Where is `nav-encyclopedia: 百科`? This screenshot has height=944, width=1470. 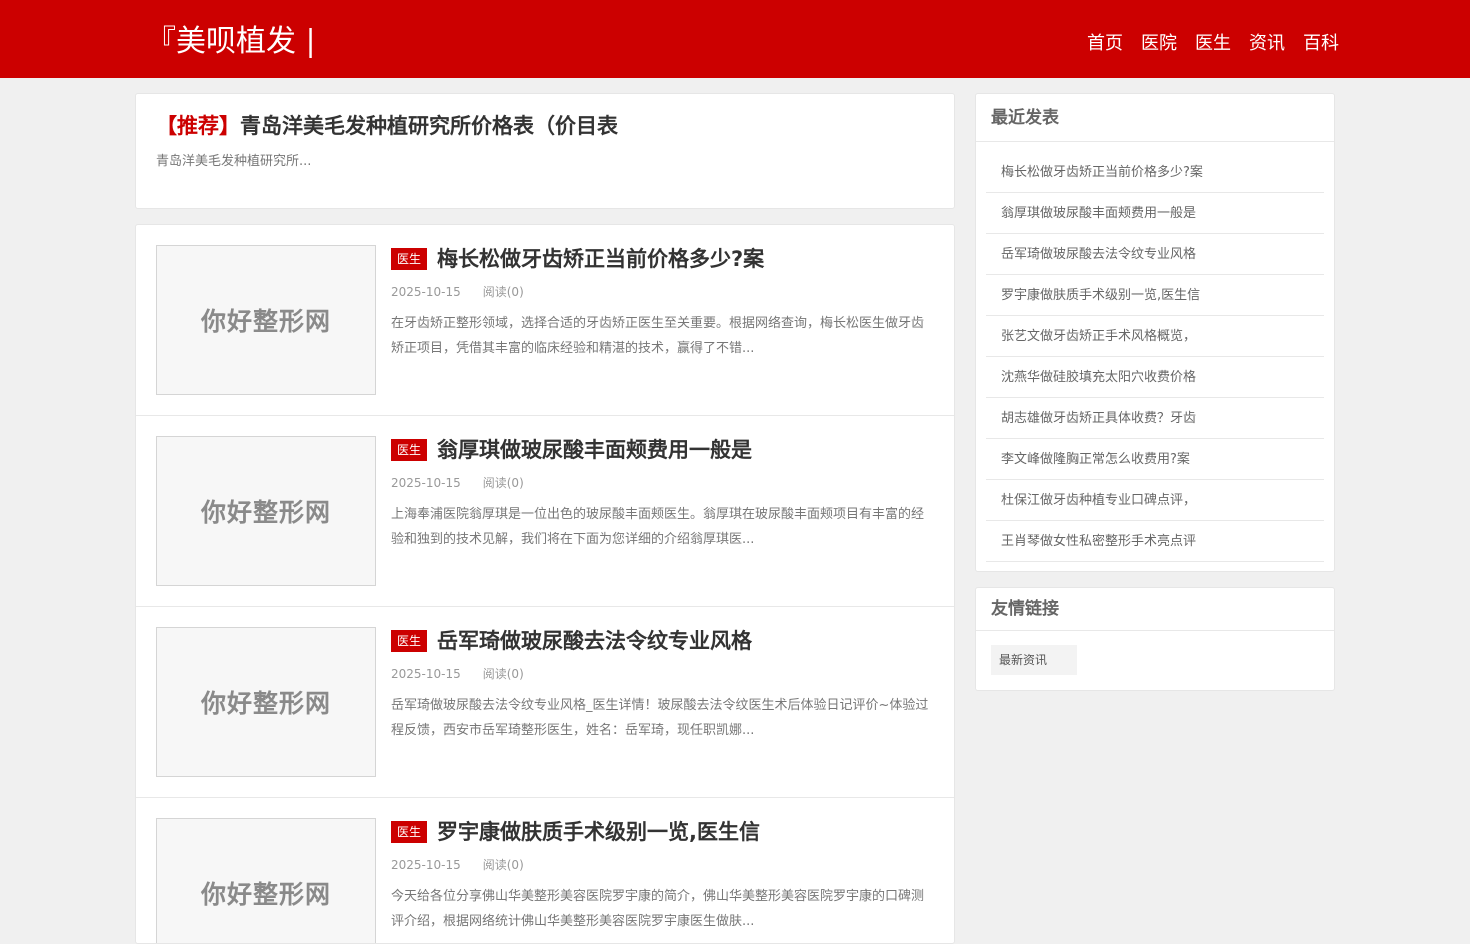
nav-encyclopedia: 百科 is located at coordinates (1321, 44).